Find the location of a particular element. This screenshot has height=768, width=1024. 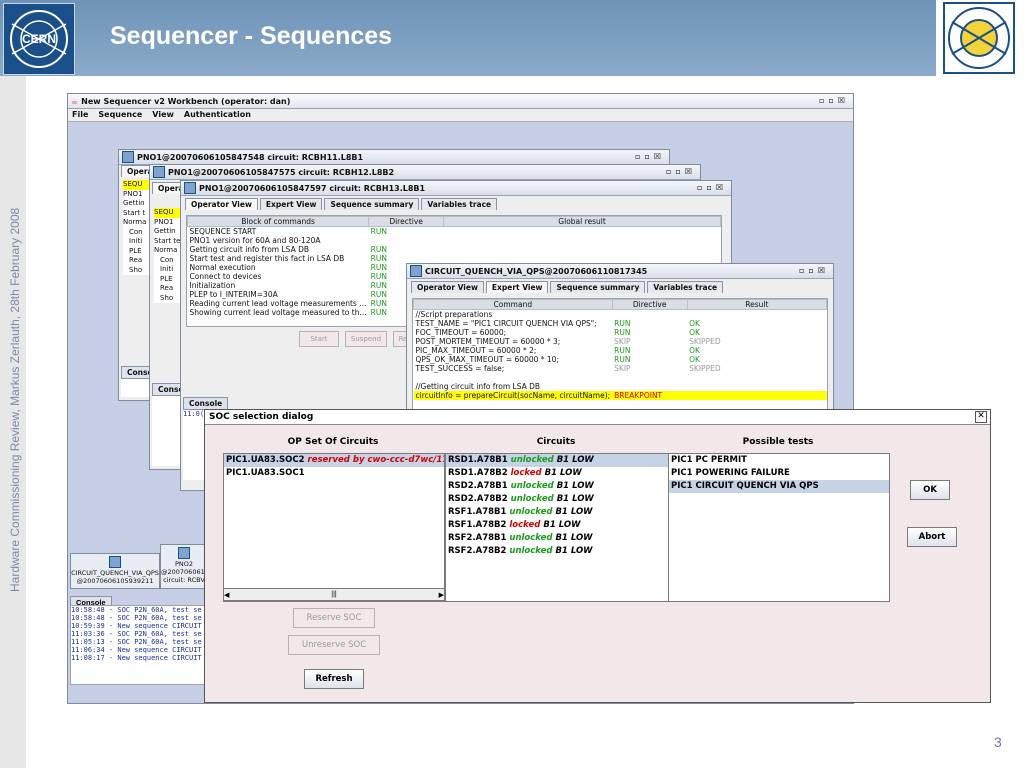

circuit-list-item: RSF2.A78B2 unlocked B1 LOW is located at coordinates (557, 551).